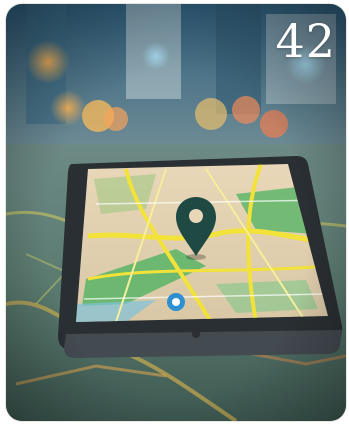  Describe the element at coordinates (305, 41) in the screenshot. I see `number-badge: 42` at that location.